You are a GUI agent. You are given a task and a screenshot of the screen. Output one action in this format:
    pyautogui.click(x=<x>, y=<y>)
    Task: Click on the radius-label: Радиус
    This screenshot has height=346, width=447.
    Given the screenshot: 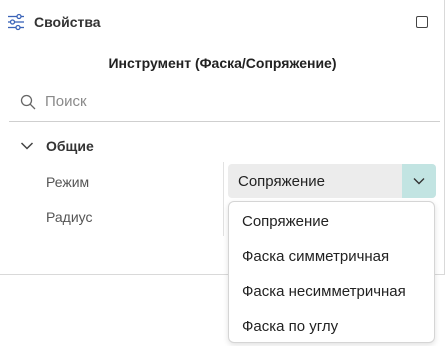 What is the action you would take?
    pyautogui.click(x=69, y=217)
    